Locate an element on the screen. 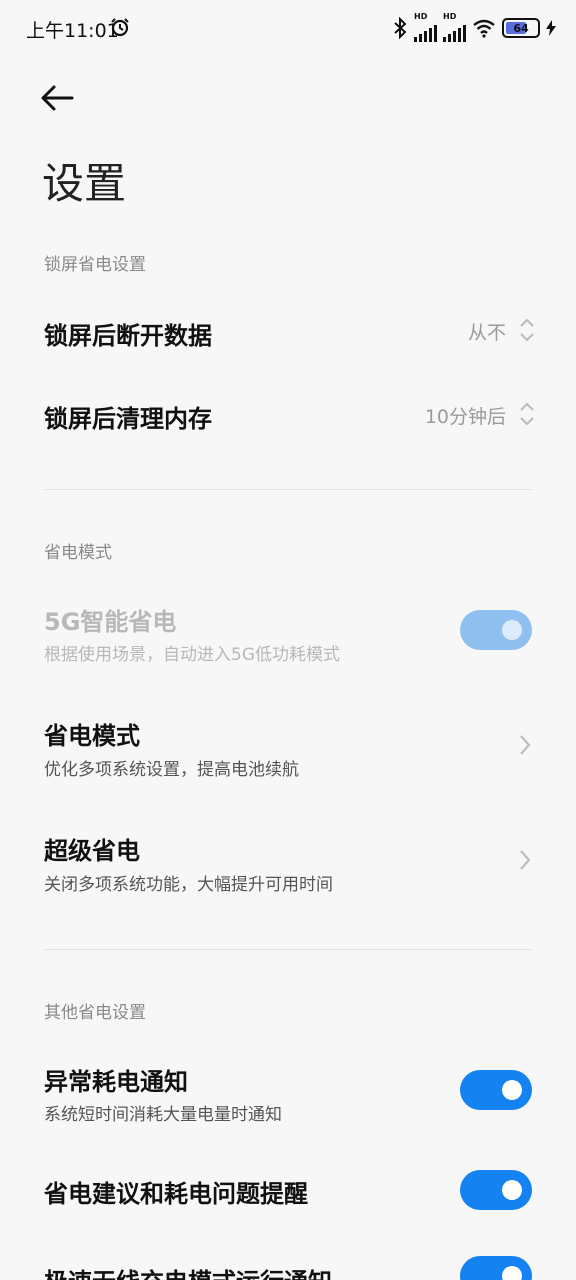 This screenshot has width=576, height=1280. section-header-other: 其他省电设置 is located at coordinates (95, 1013).